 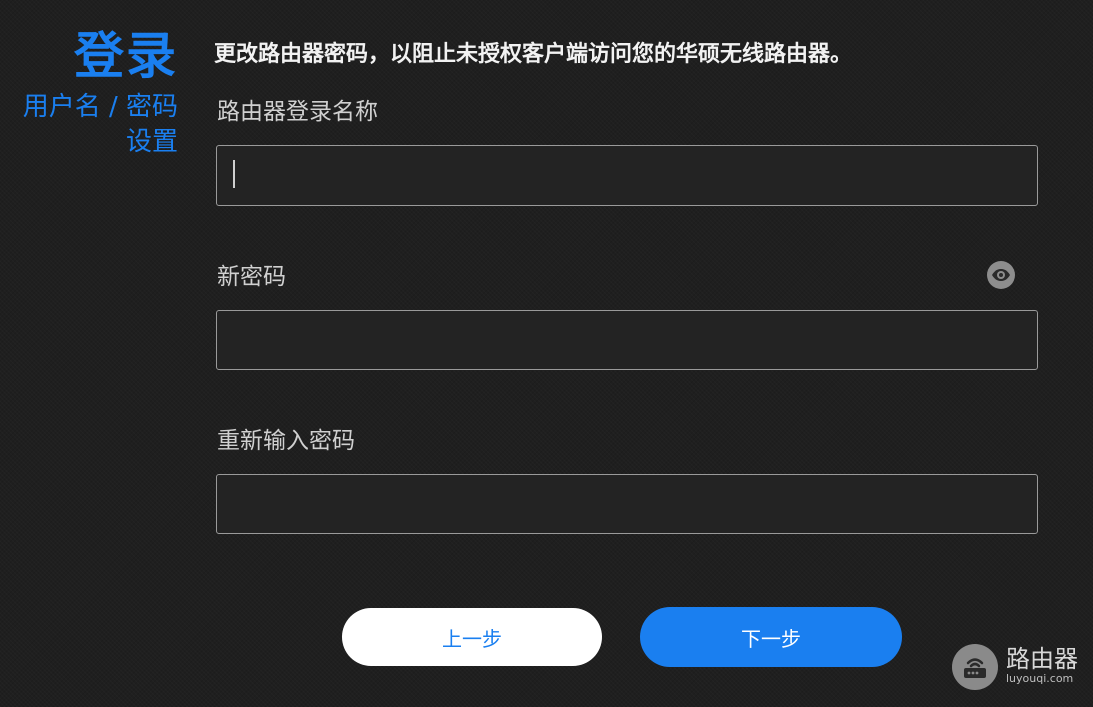 I want to click on text-caret, so click(x=234, y=174).